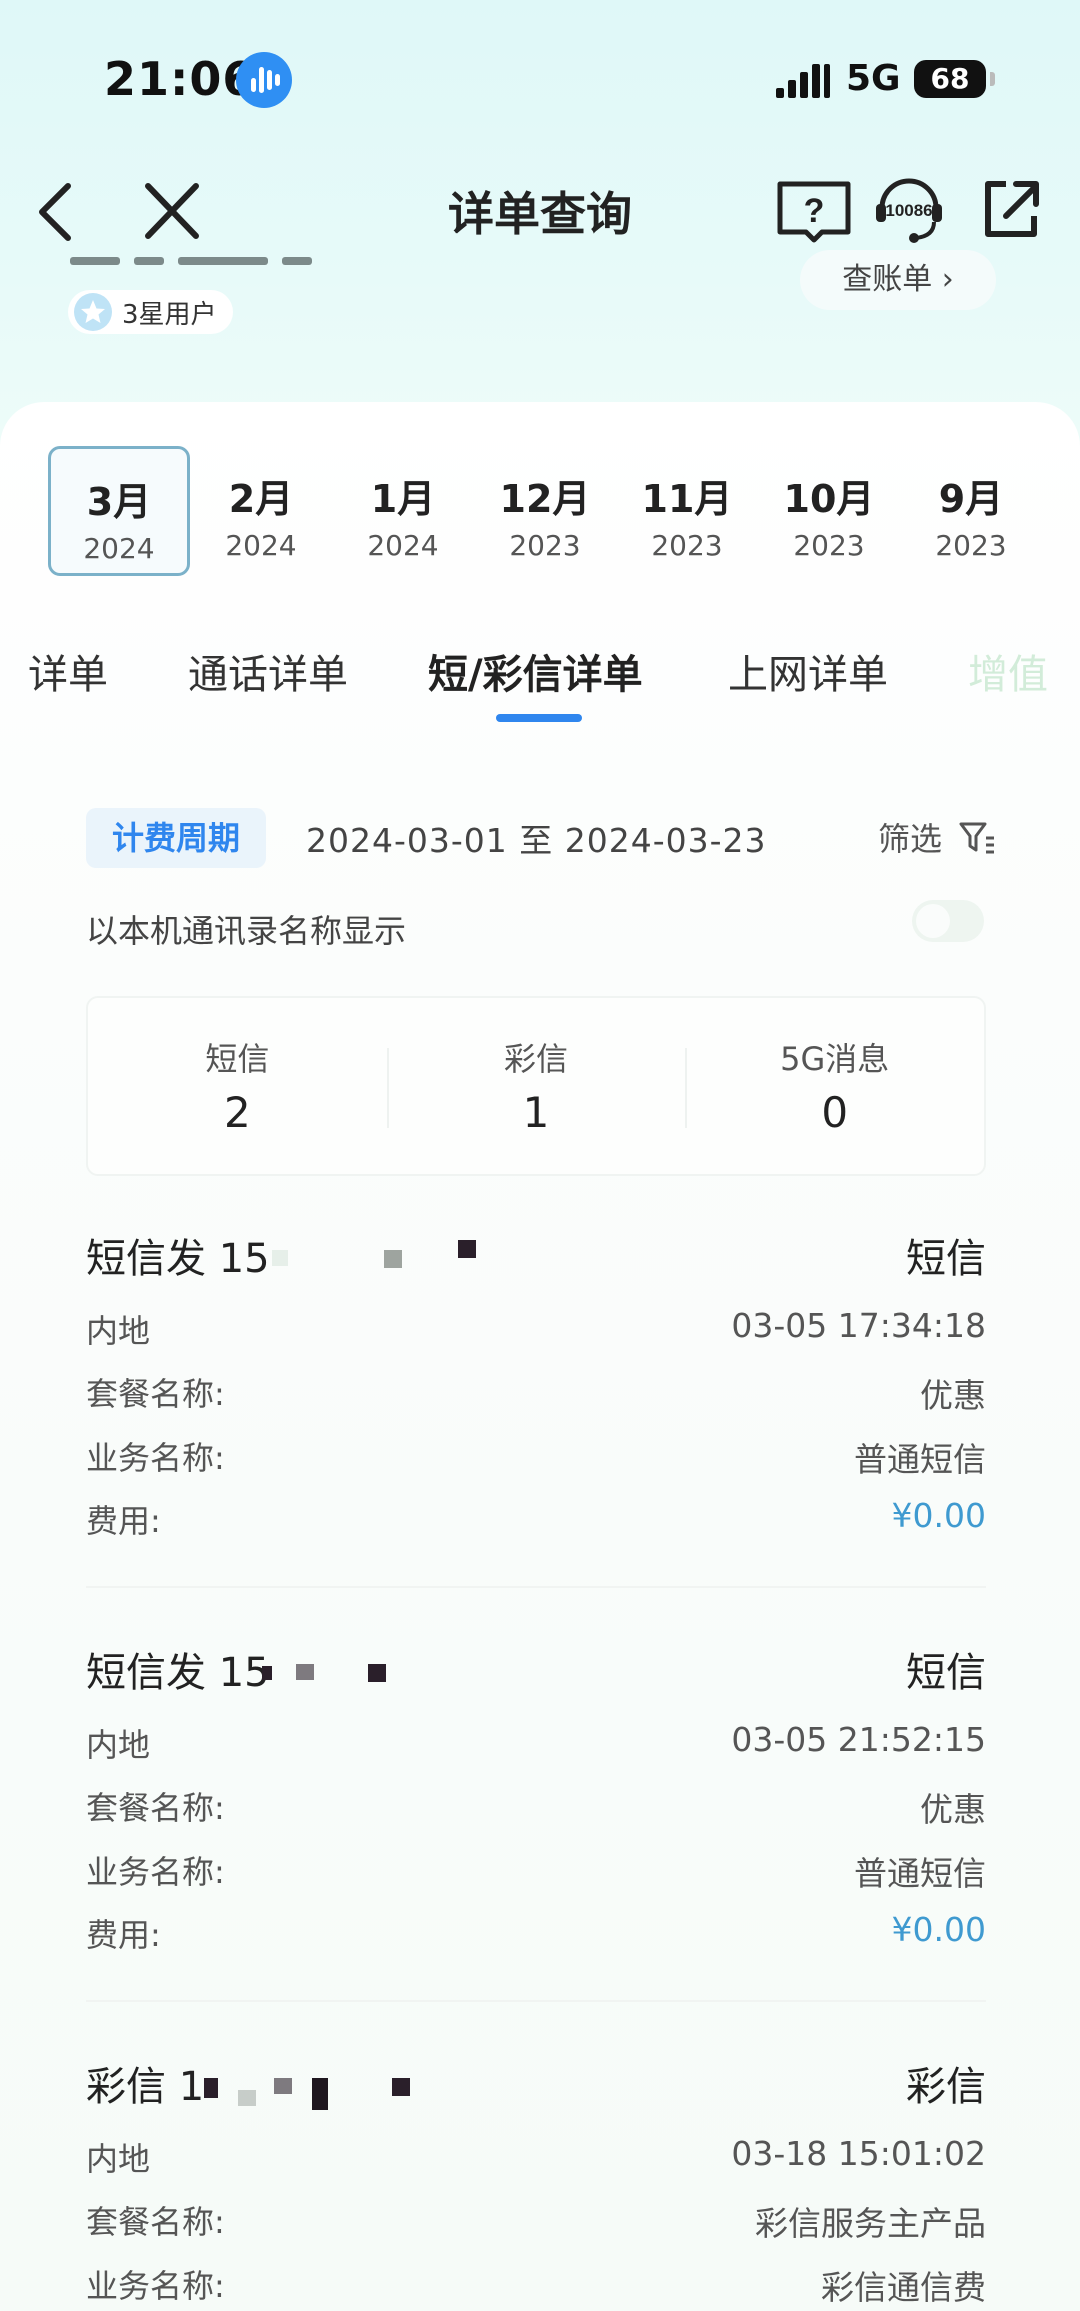 Image resolution: width=1080 pixels, height=2311 pixels. What do you see at coordinates (145, 2087) in the screenshot?
I see `record-title: 彩信 1` at bounding box center [145, 2087].